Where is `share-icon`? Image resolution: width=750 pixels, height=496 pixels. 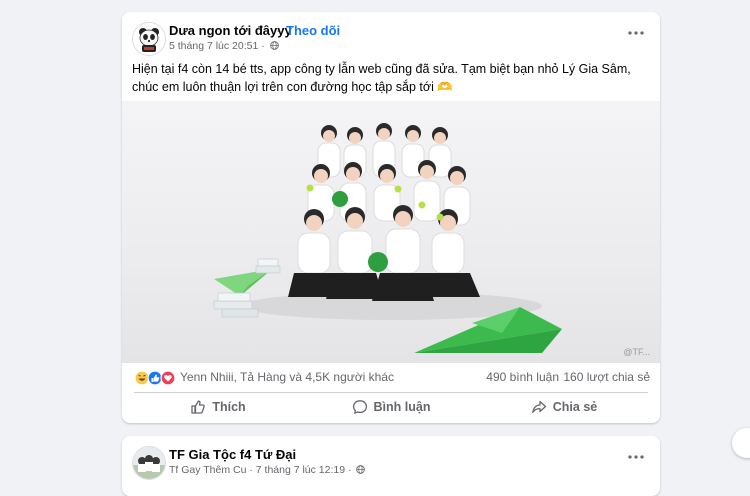 share-icon is located at coordinates (538, 406).